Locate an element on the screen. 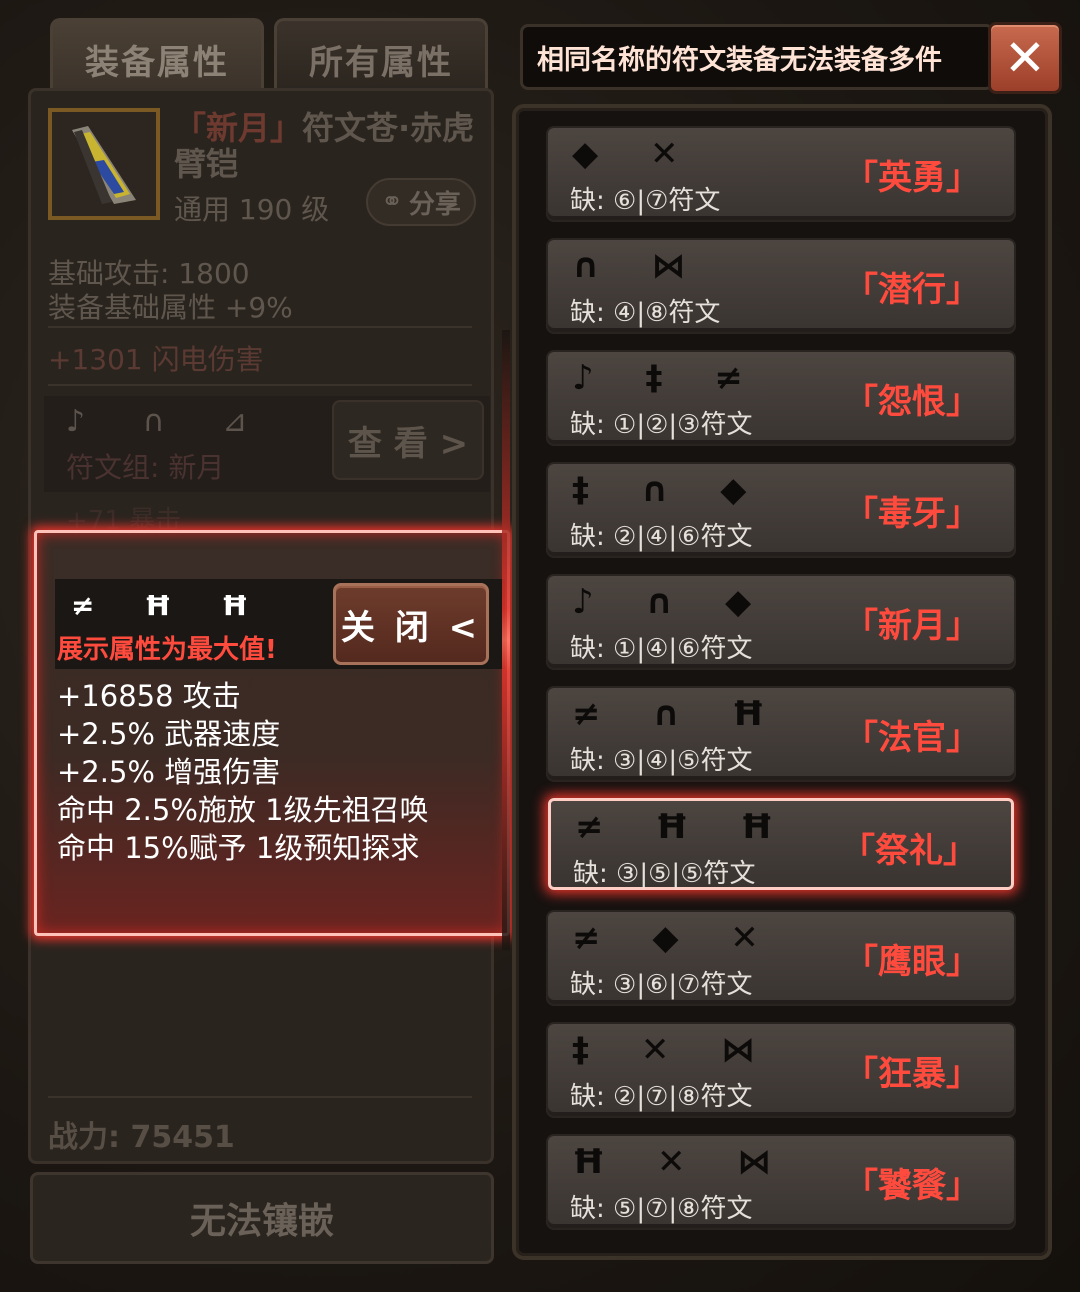  set-name: 「毒牙」 is located at coordinates (912, 514).